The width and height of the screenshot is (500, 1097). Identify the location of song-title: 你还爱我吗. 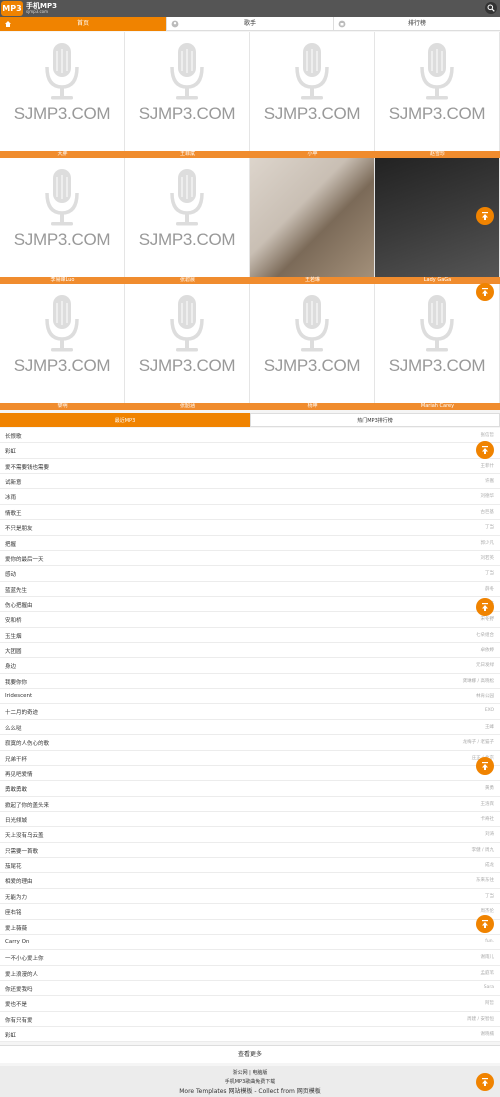
(19, 989).